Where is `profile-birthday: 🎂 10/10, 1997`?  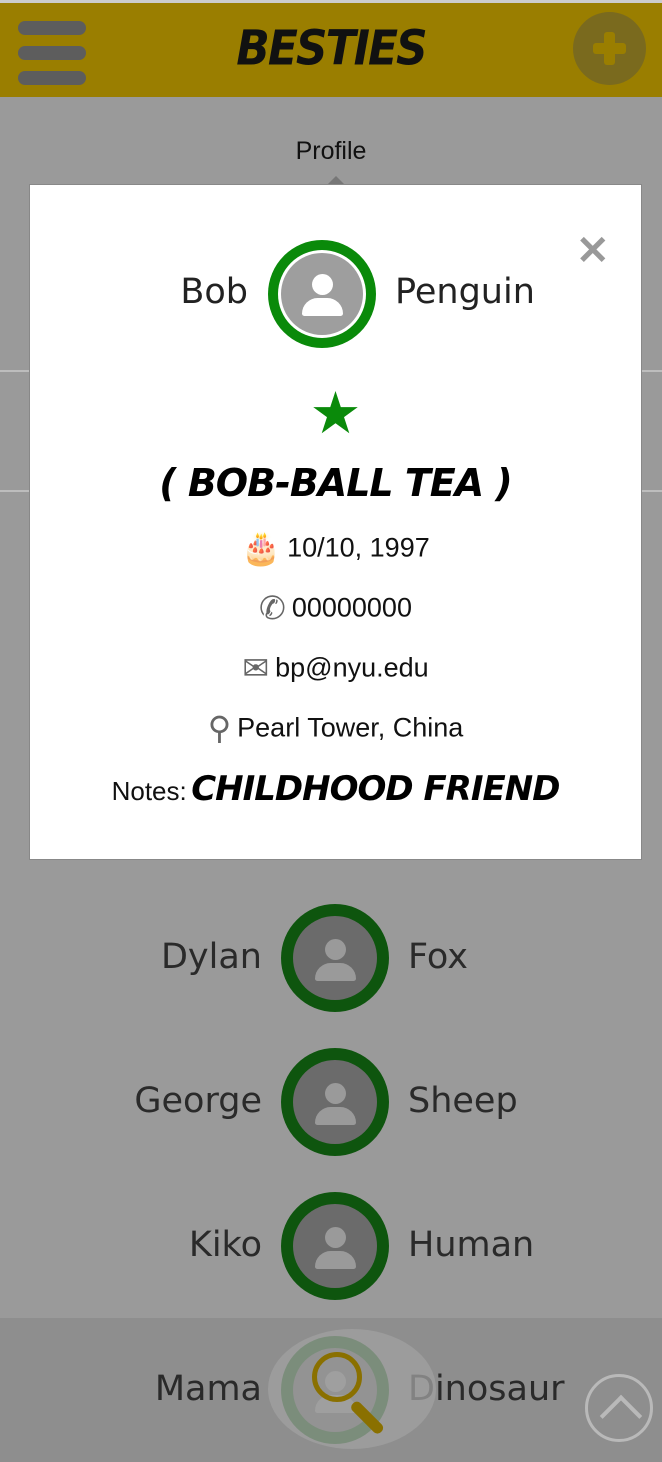 profile-birthday: 🎂 10/10, 1997 is located at coordinates (335, 548).